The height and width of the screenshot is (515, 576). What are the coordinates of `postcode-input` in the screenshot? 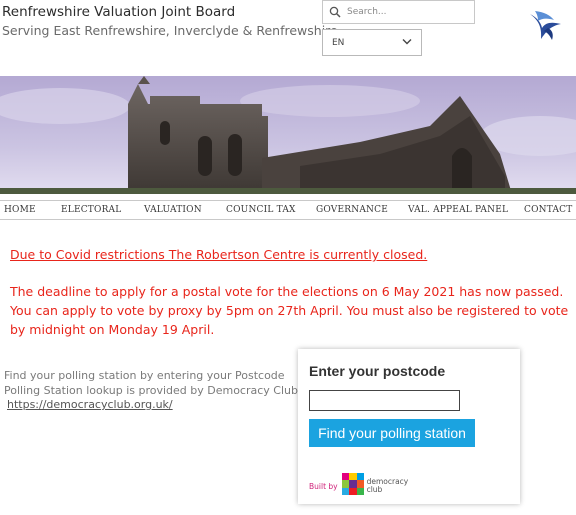 It's located at (384, 400).